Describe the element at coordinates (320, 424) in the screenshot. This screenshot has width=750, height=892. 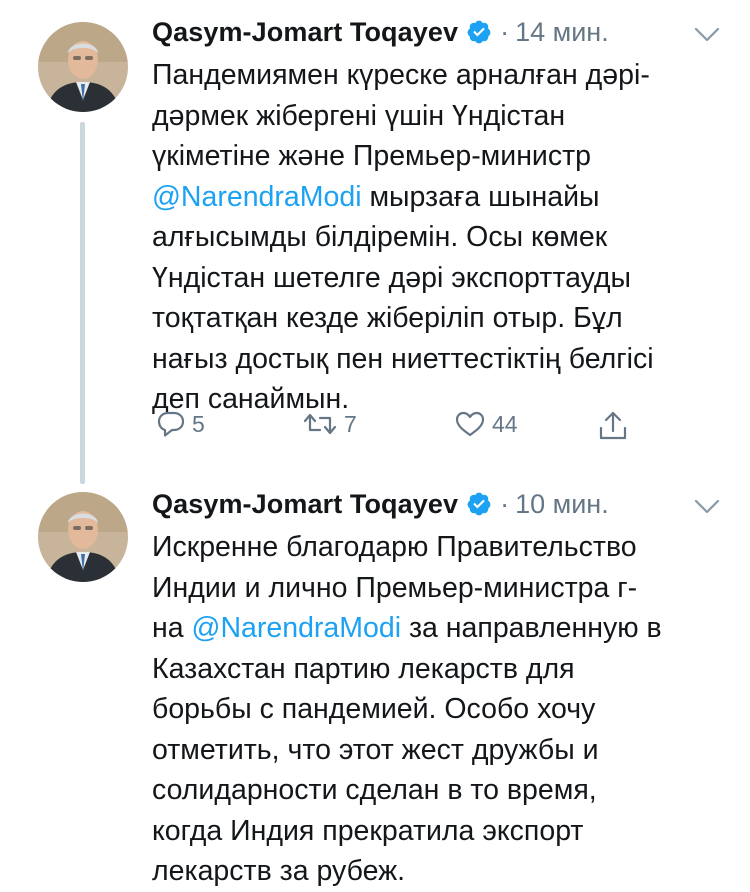
I see `retweet-icon` at that location.